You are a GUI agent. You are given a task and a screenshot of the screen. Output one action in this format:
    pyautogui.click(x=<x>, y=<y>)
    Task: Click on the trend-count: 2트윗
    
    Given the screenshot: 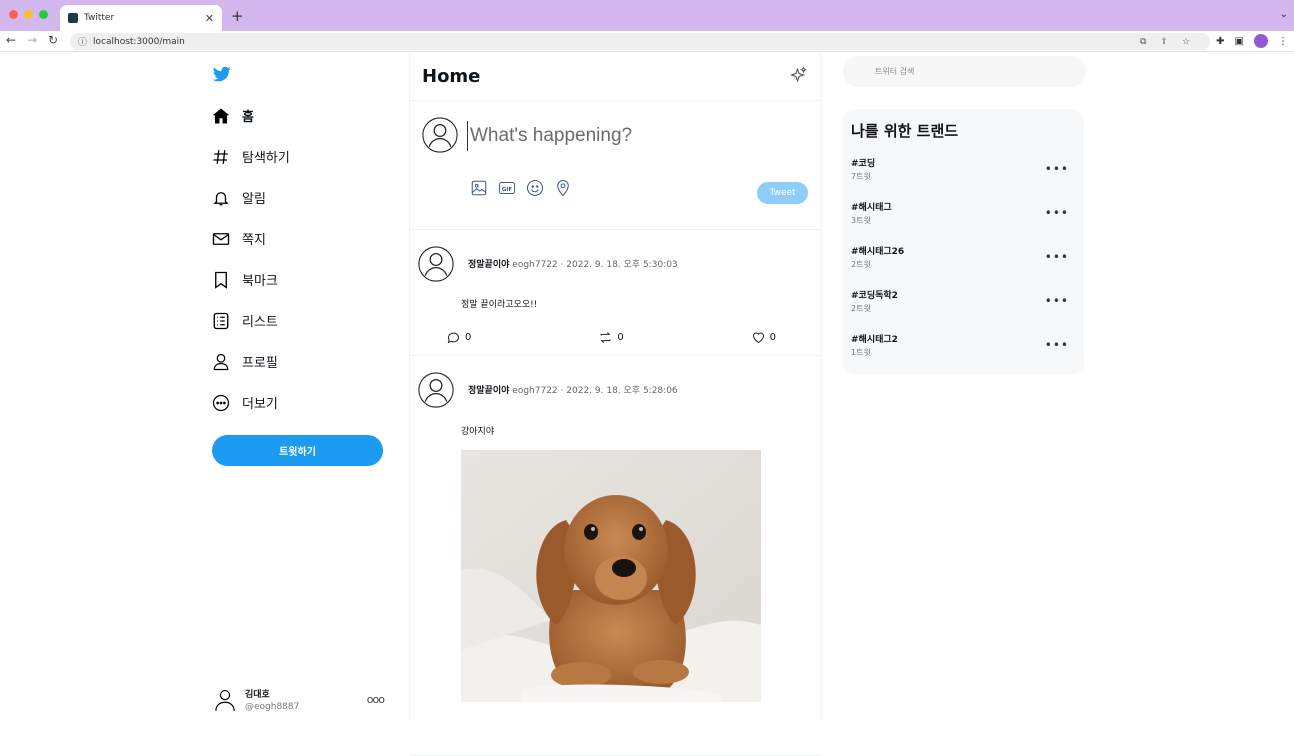 What is the action you would take?
    pyautogui.click(x=861, y=264)
    